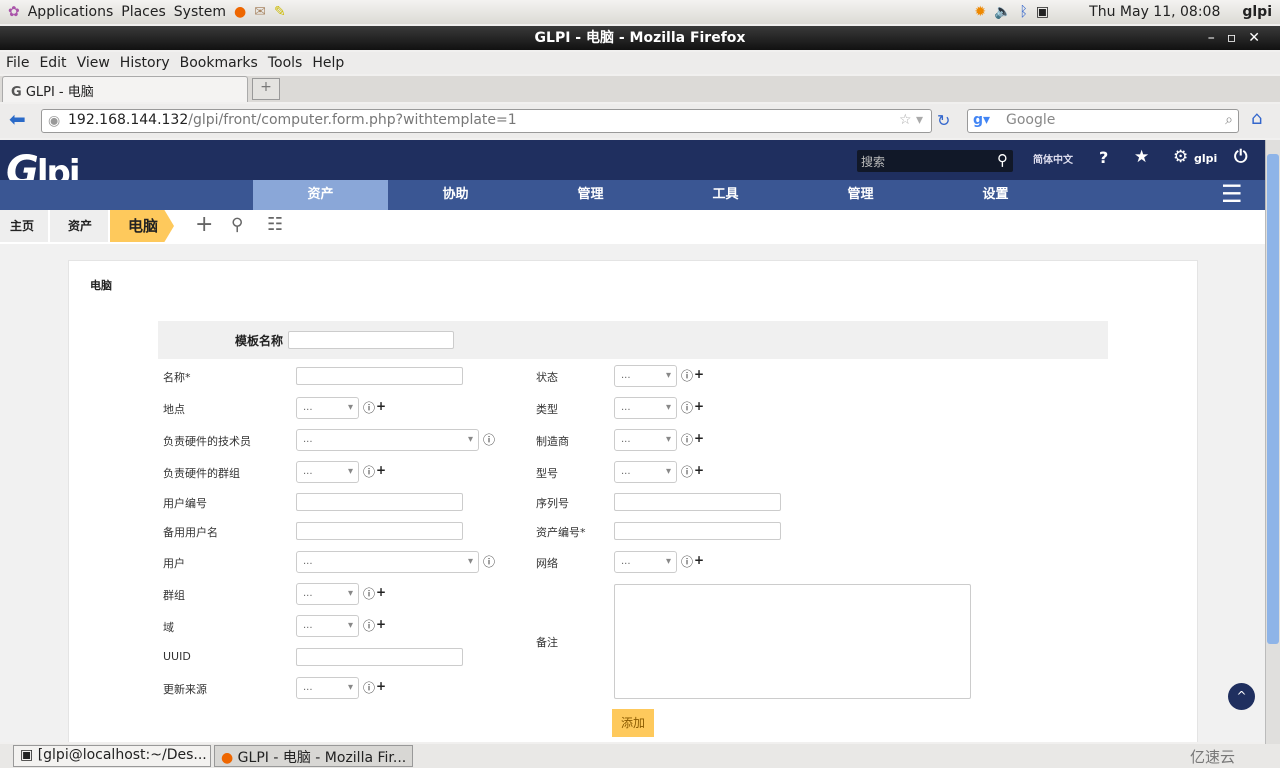 The image size is (1280, 768). Describe the element at coordinates (1240, 38) in the screenshot. I see `window-controls: –▫✕` at that location.